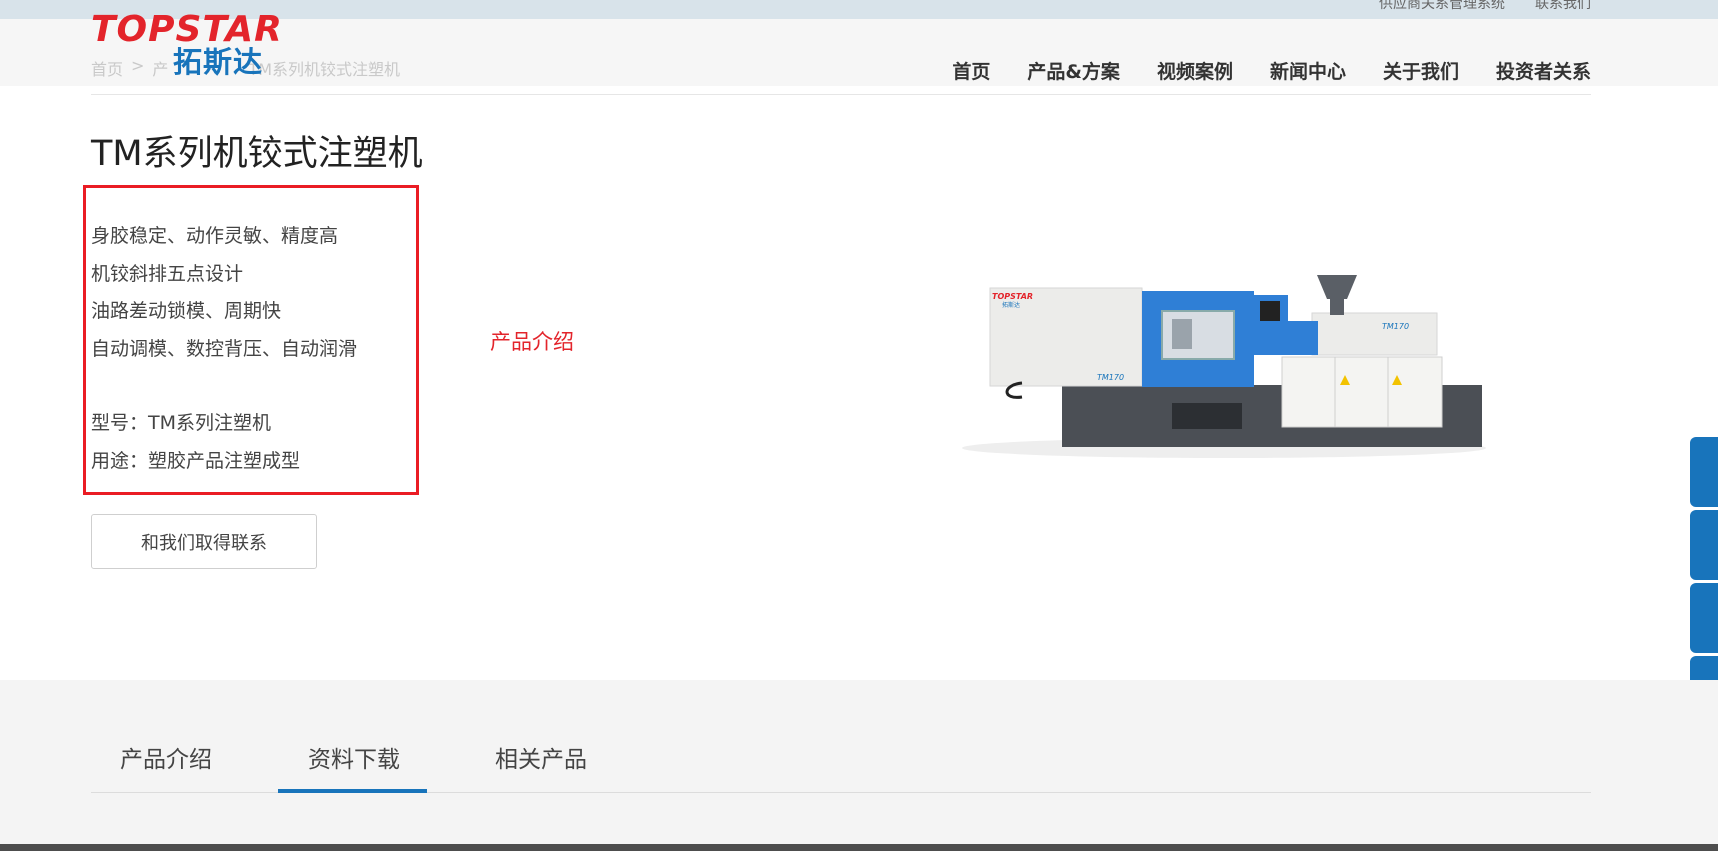 The height and width of the screenshot is (851, 1718). Describe the element at coordinates (204, 541) in the screenshot. I see `contact-us-button: 和我们取得联系` at that location.